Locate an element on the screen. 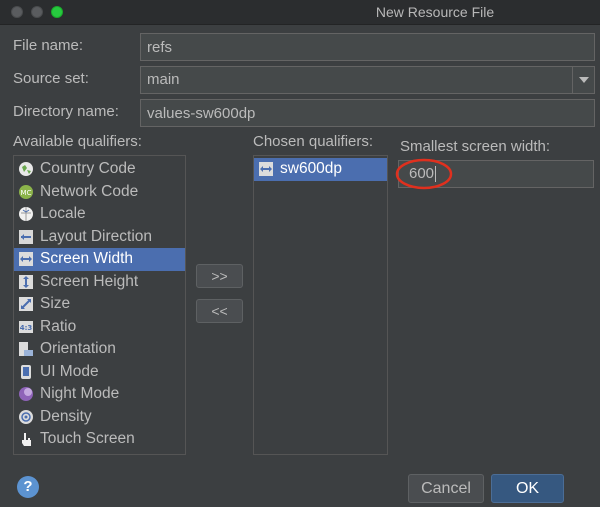  network-code-icon: MC is located at coordinates (26, 192).